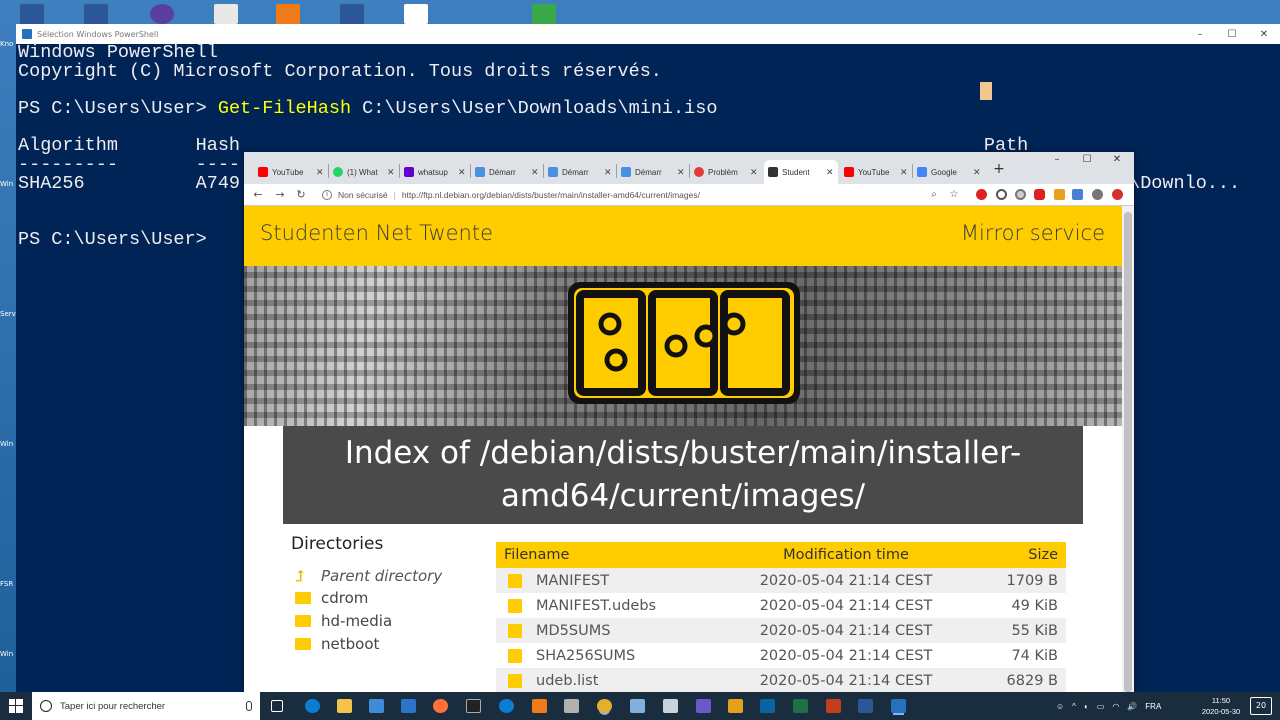 This screenshot has height=720, width=1280. What do you see at coordinates (949, 172) in the screenshot?
I see `tab: Google ✕` at bounding box center [949, 172].